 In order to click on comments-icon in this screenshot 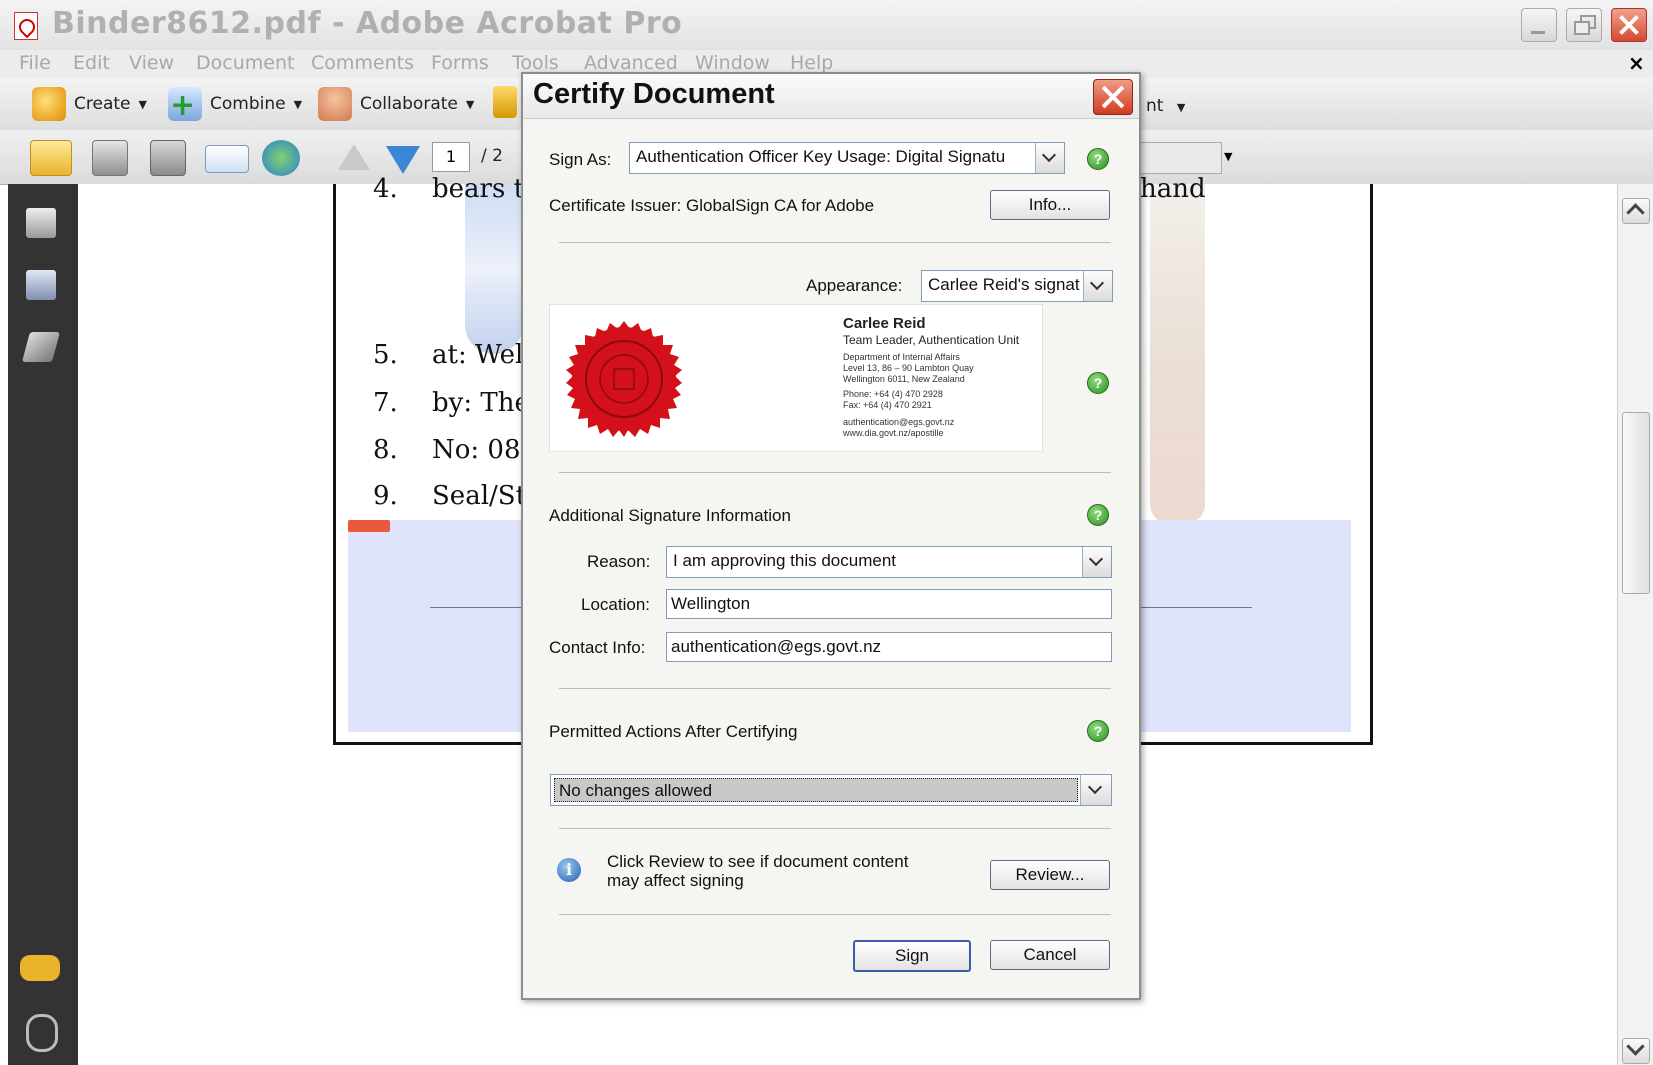, I will do `click(40, 968)`.